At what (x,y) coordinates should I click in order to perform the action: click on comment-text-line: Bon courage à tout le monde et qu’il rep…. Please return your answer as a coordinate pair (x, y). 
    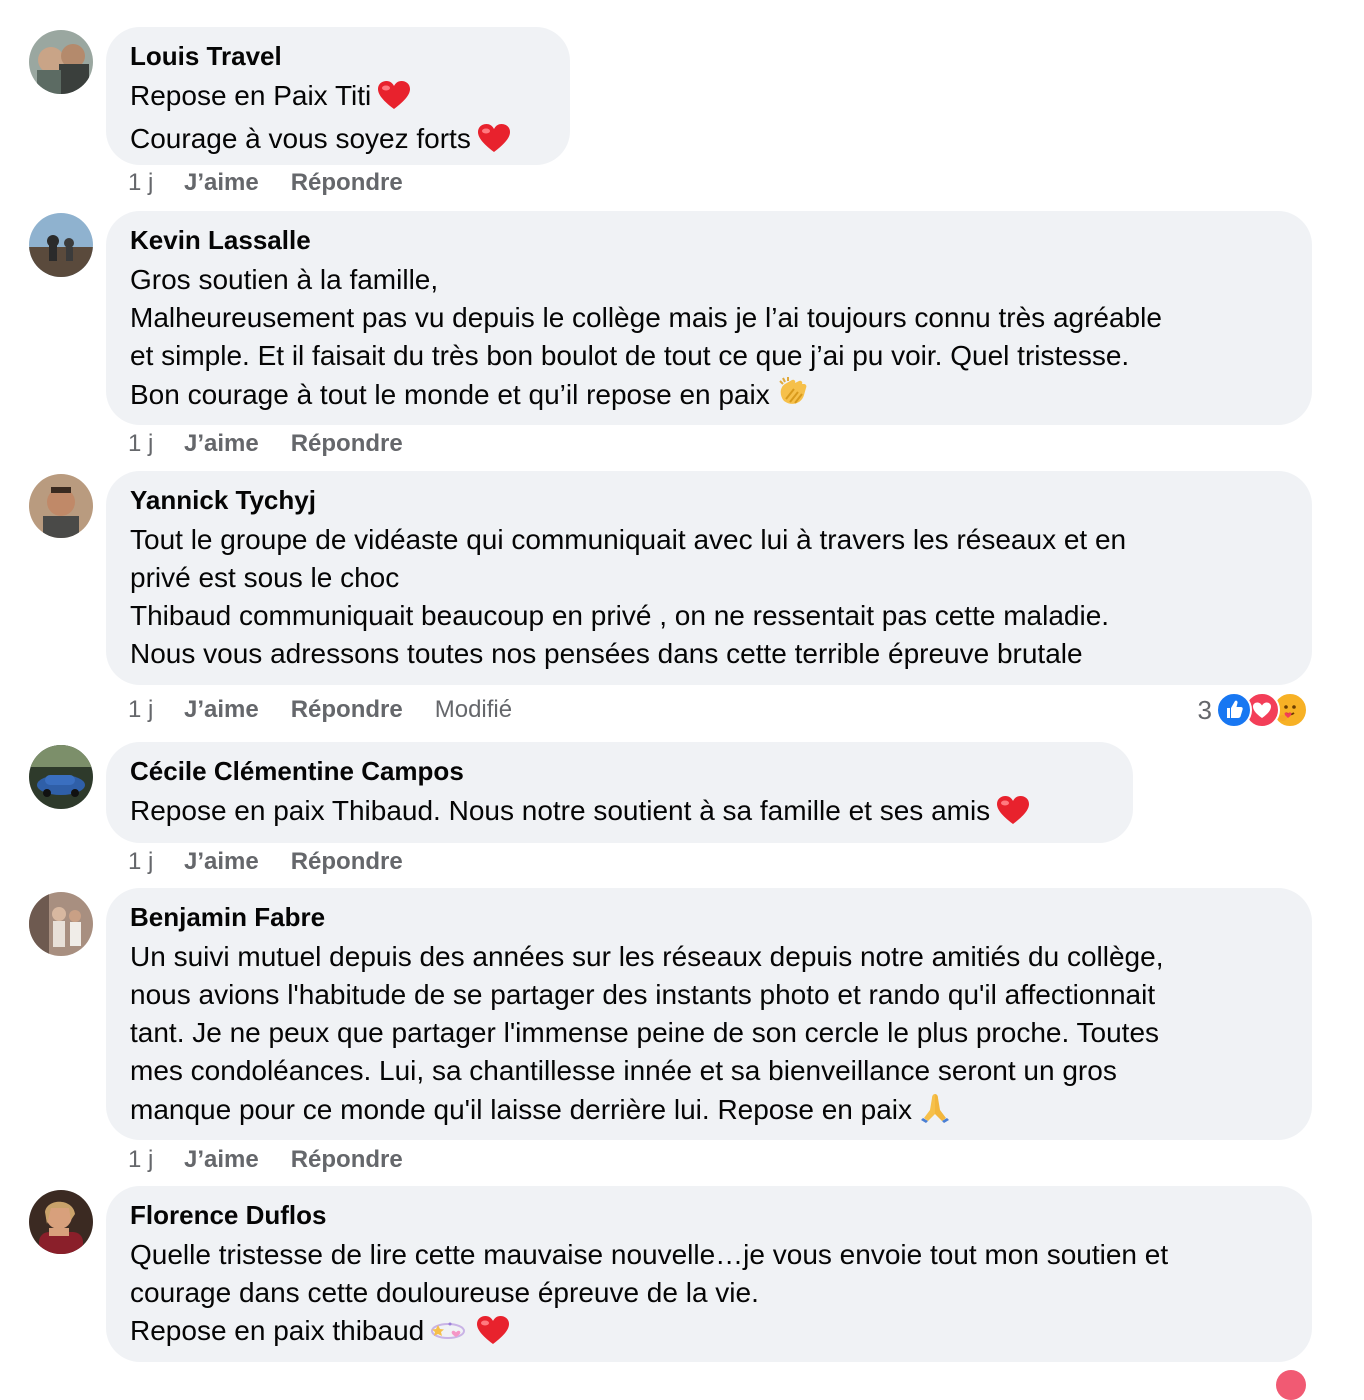
    Looking at the image, I should click on (450, 394).